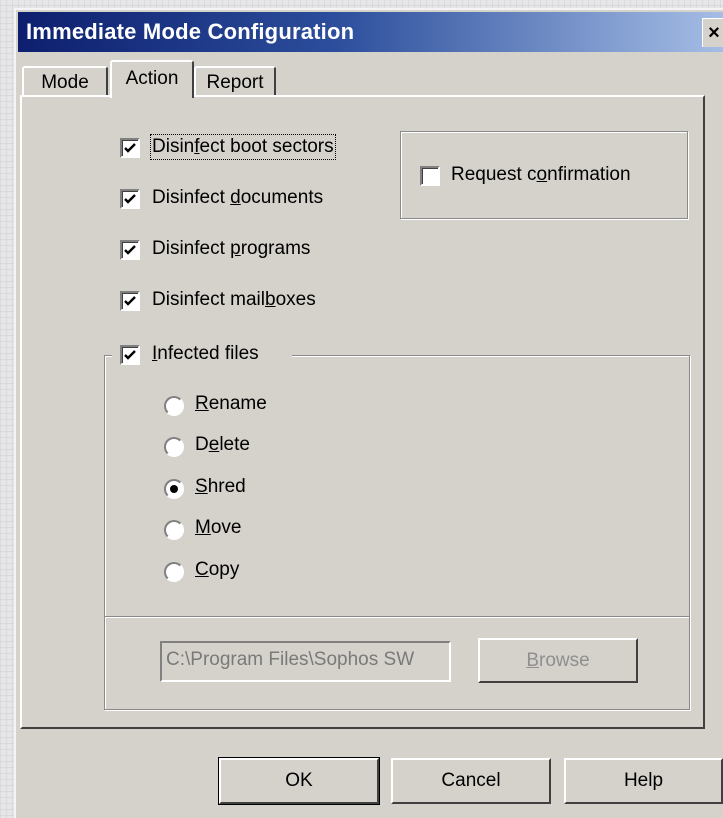 The height and width of the screenshot is (818, 723). I want to click on help-button: Help, so click(643, 781).